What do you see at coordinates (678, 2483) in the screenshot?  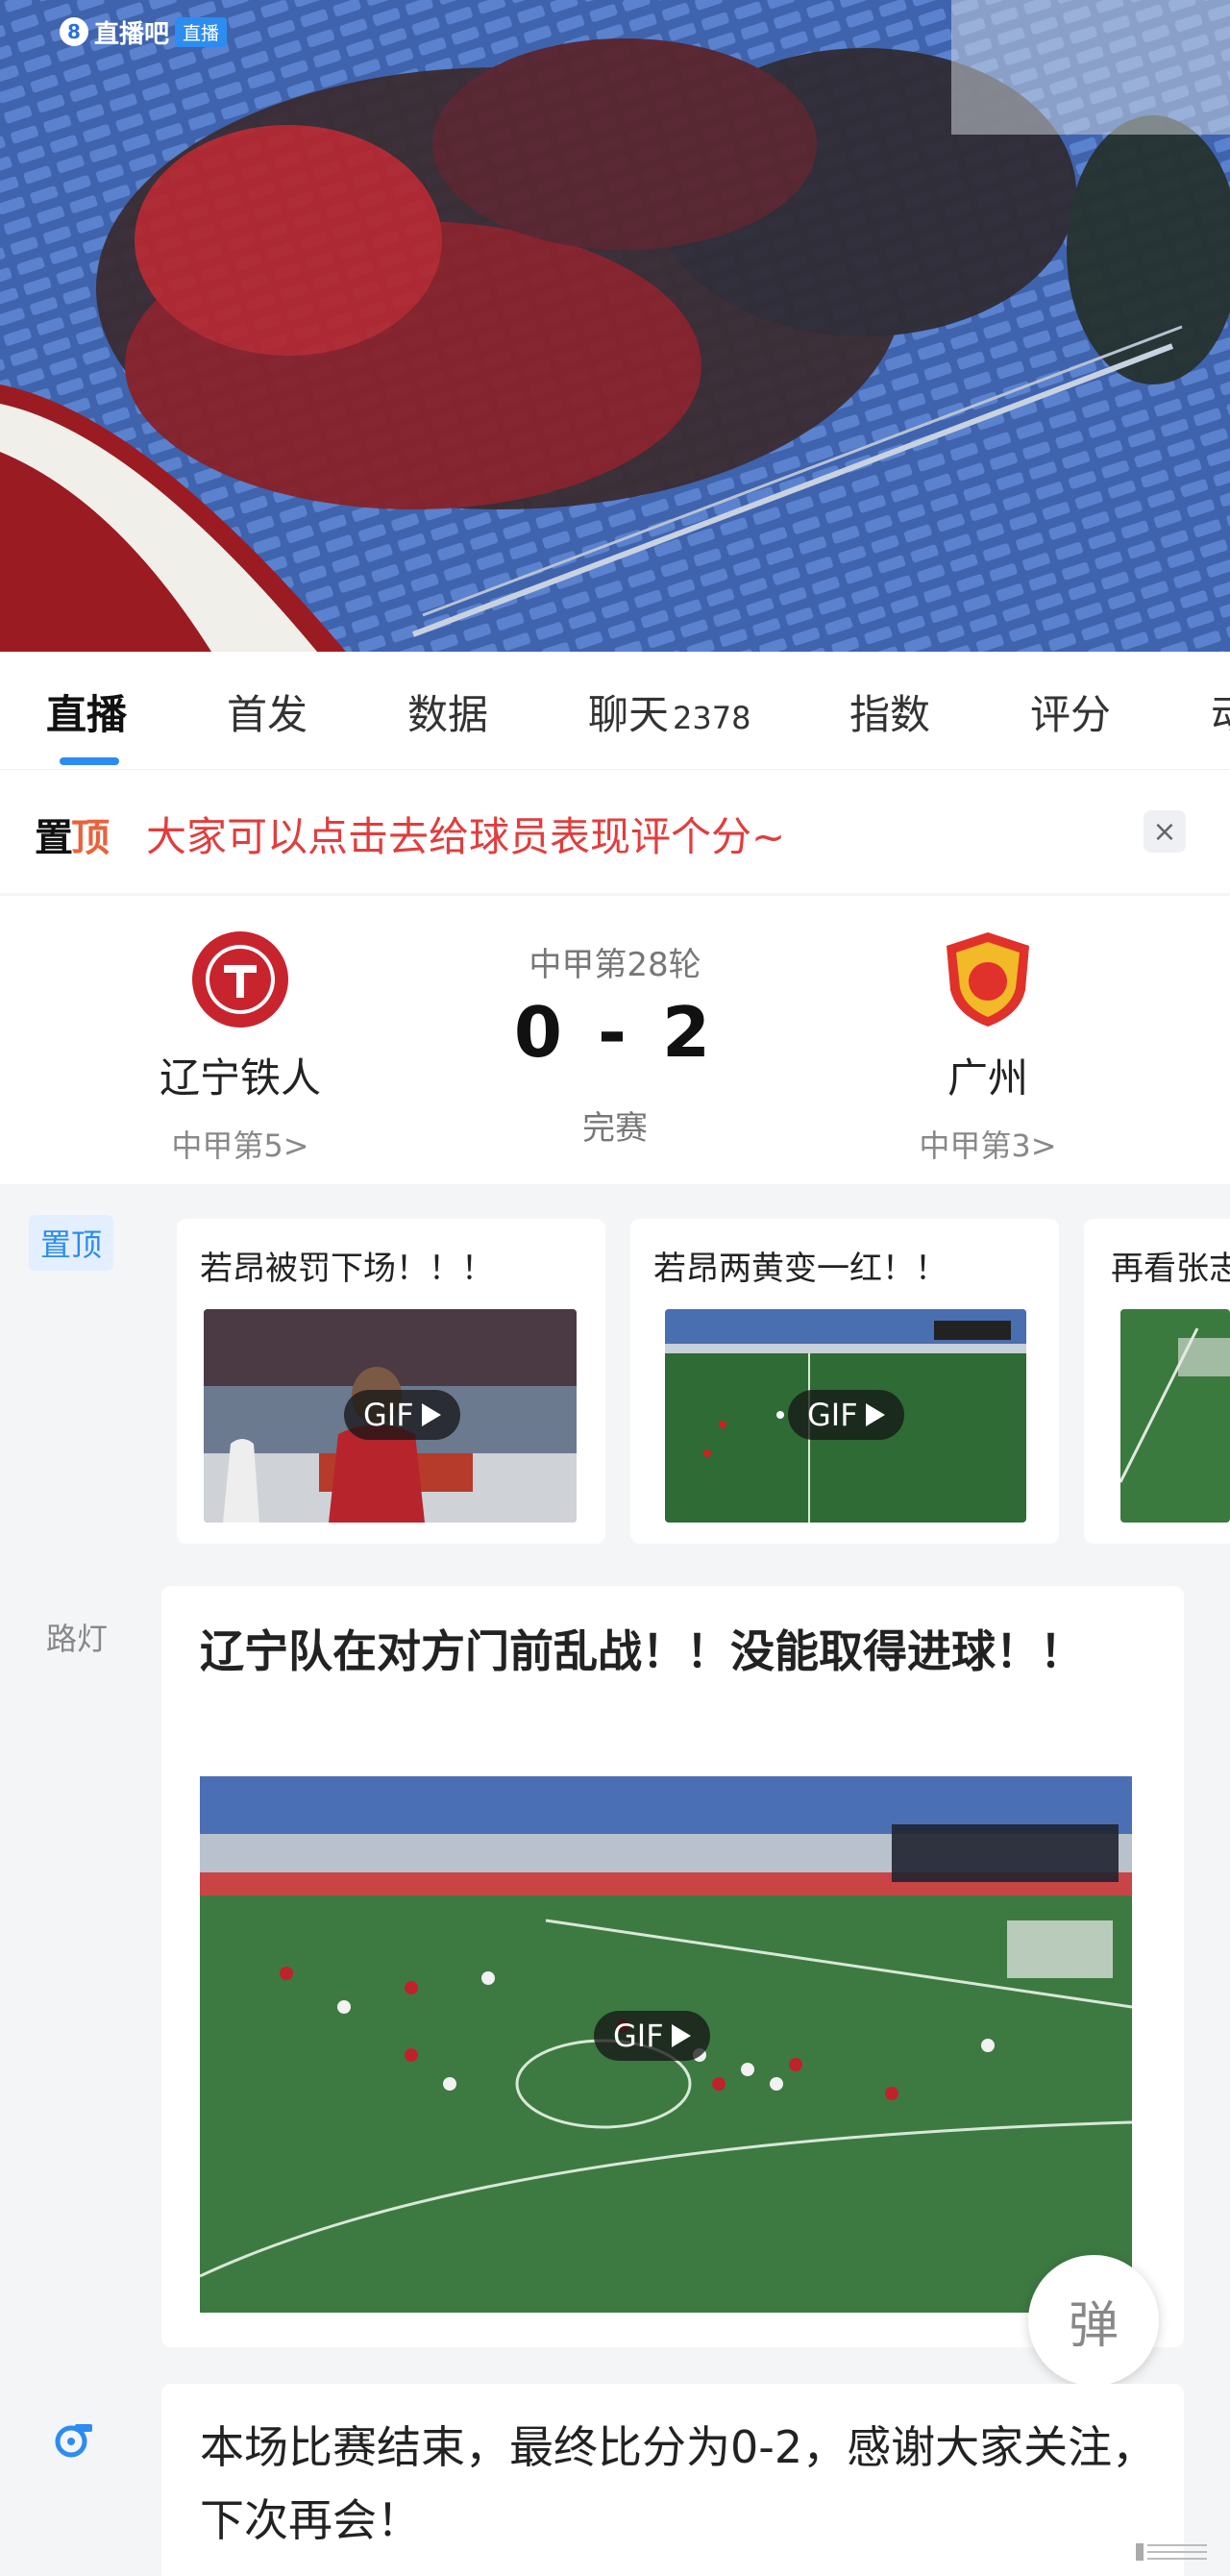 I see `final-commentary-text: 本场比赛结束，最终比分为0-2，感谢大家关注，下次再会！` at bounding box center [678, 2483].